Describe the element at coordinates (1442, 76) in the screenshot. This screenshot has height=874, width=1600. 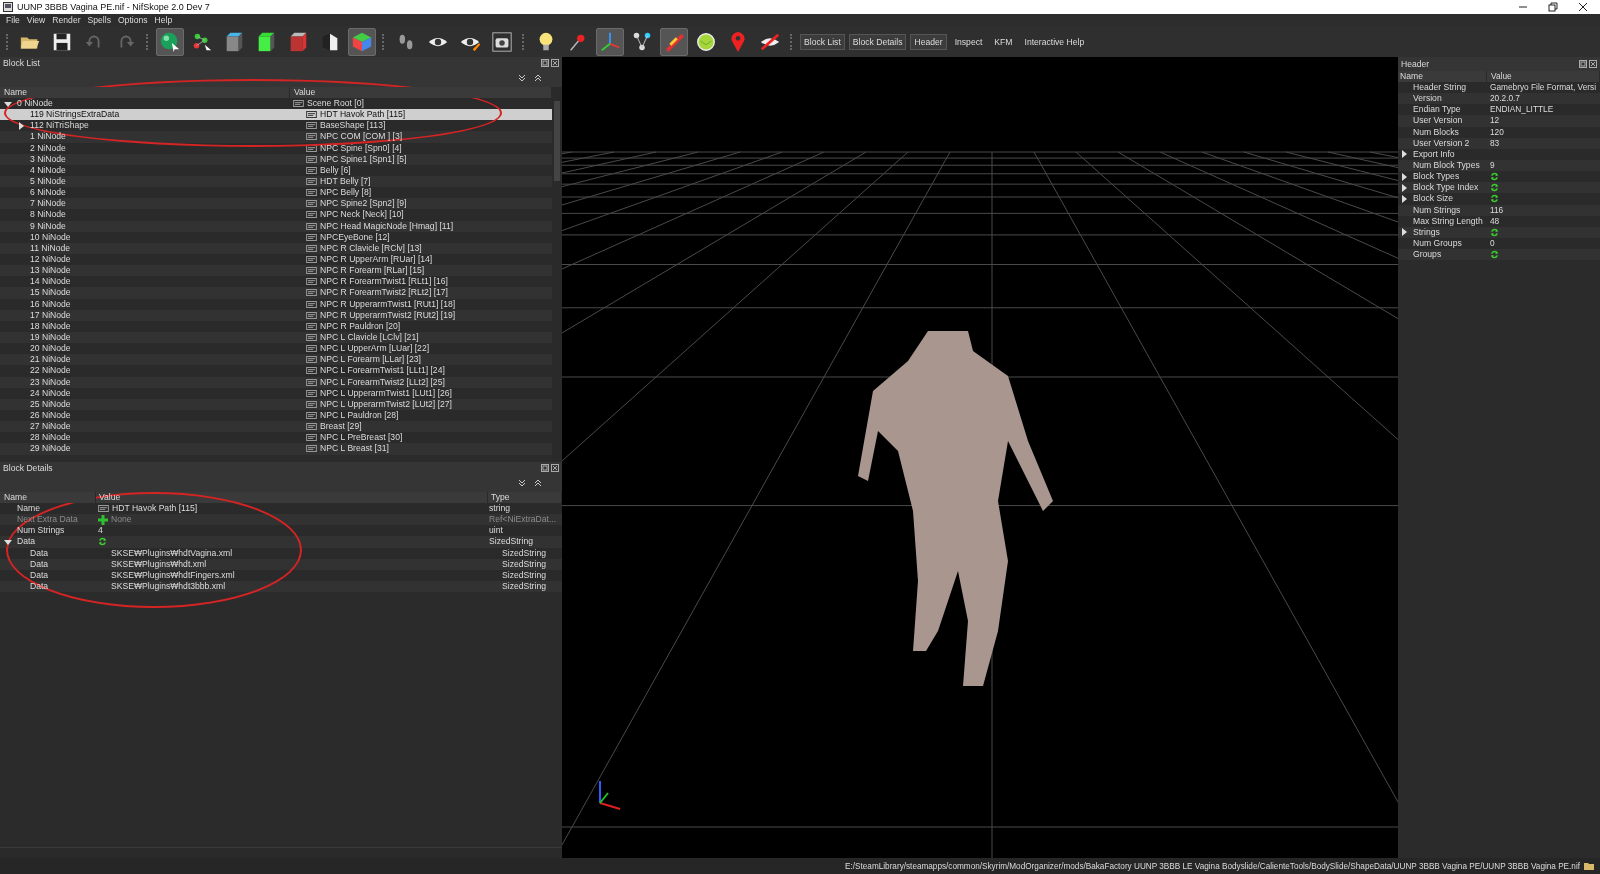
I see `column-header: Name` at that location.